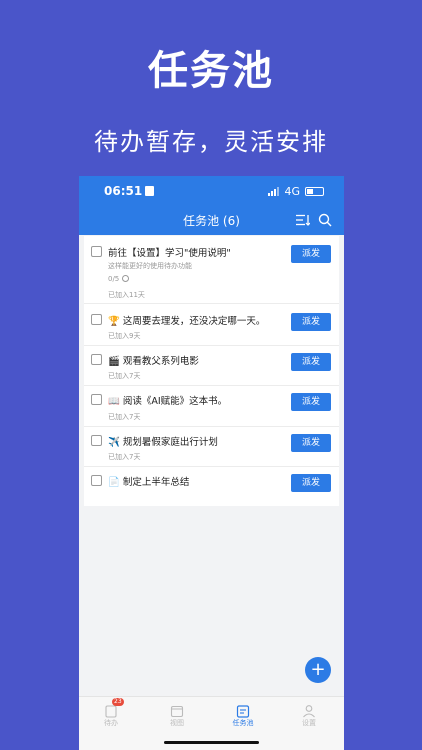  I want to click on tab-label: 任务池, so click(243, 723).